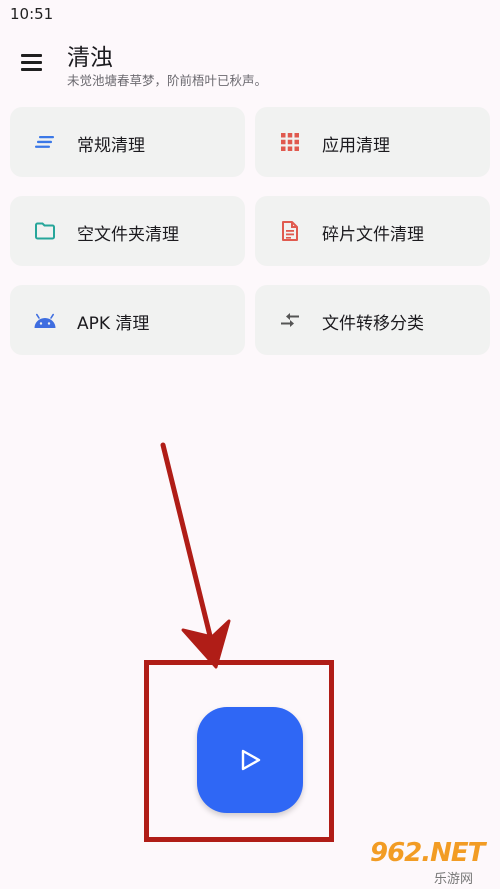  I want to click on status-bar: 10:51, so click(250, 14).